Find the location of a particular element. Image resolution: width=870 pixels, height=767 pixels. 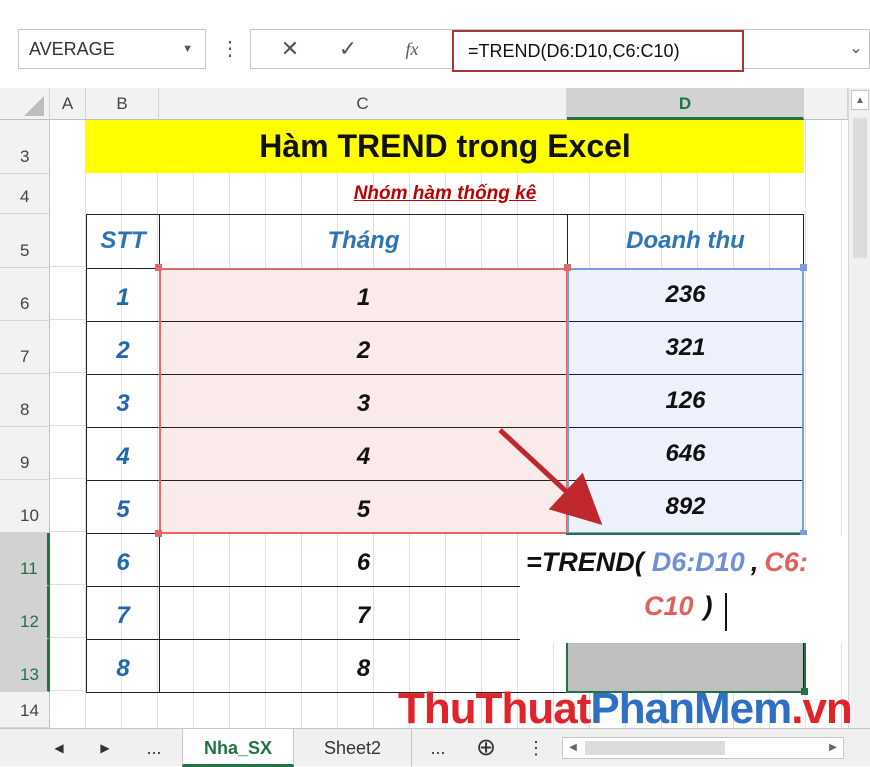

insert-function-icon: fx is located at coordinates (412, 49).